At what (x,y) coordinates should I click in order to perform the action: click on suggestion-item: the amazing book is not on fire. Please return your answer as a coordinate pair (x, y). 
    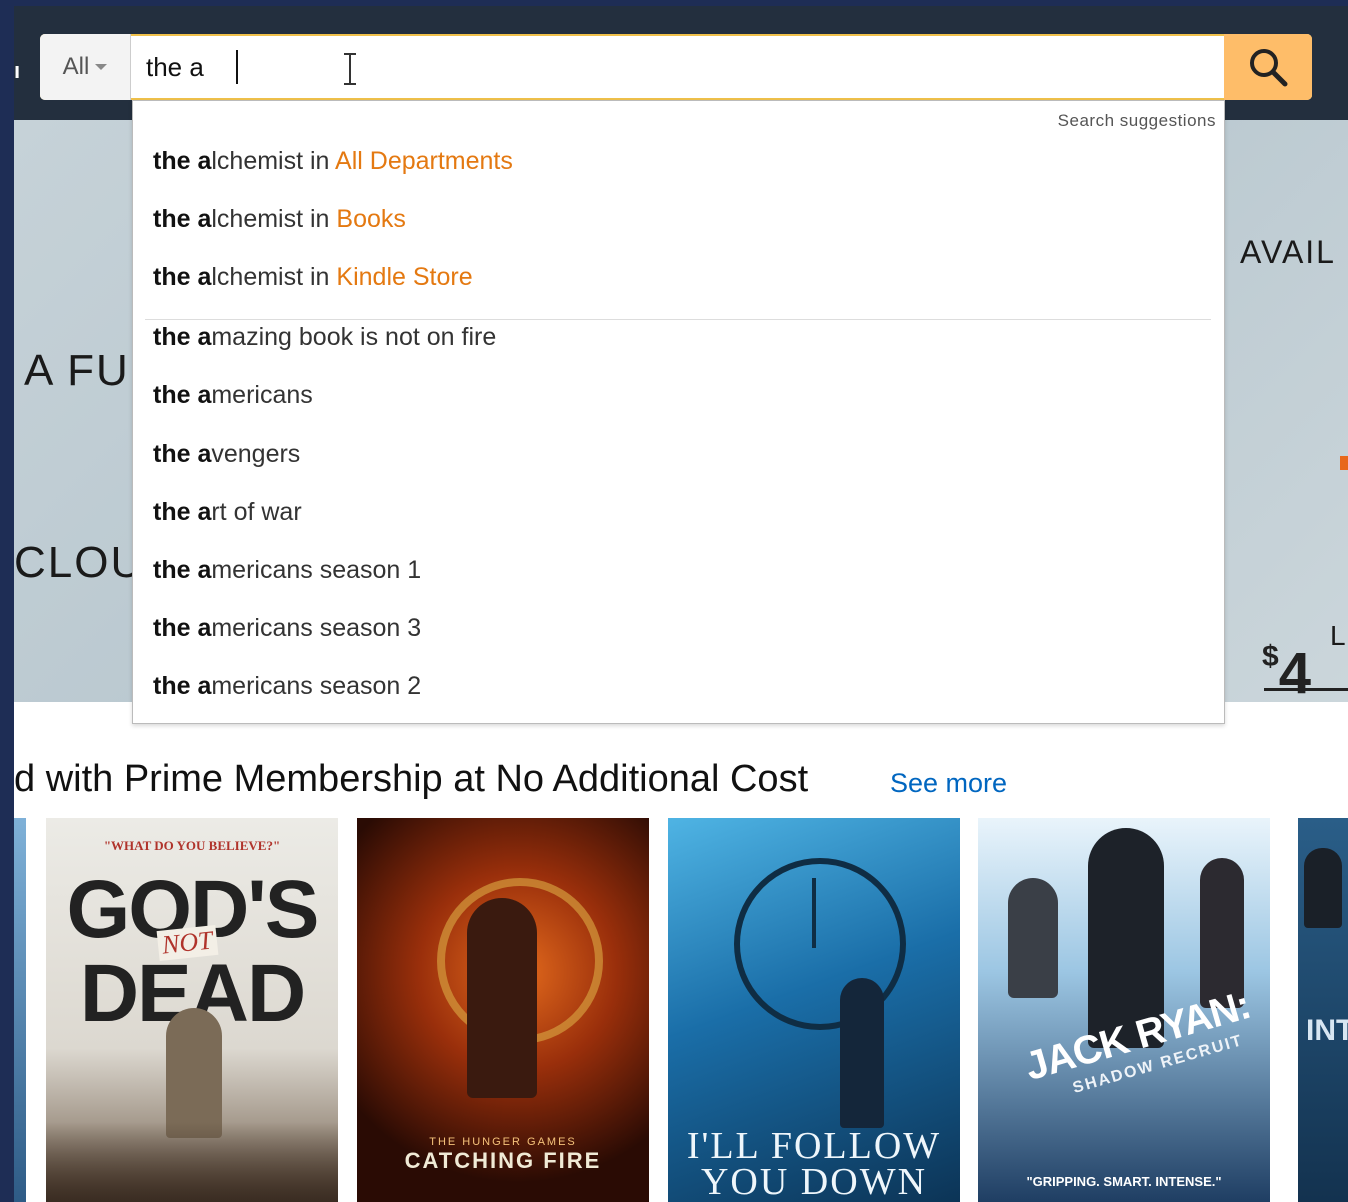
    Looking at the image, I should click on (324, 337).